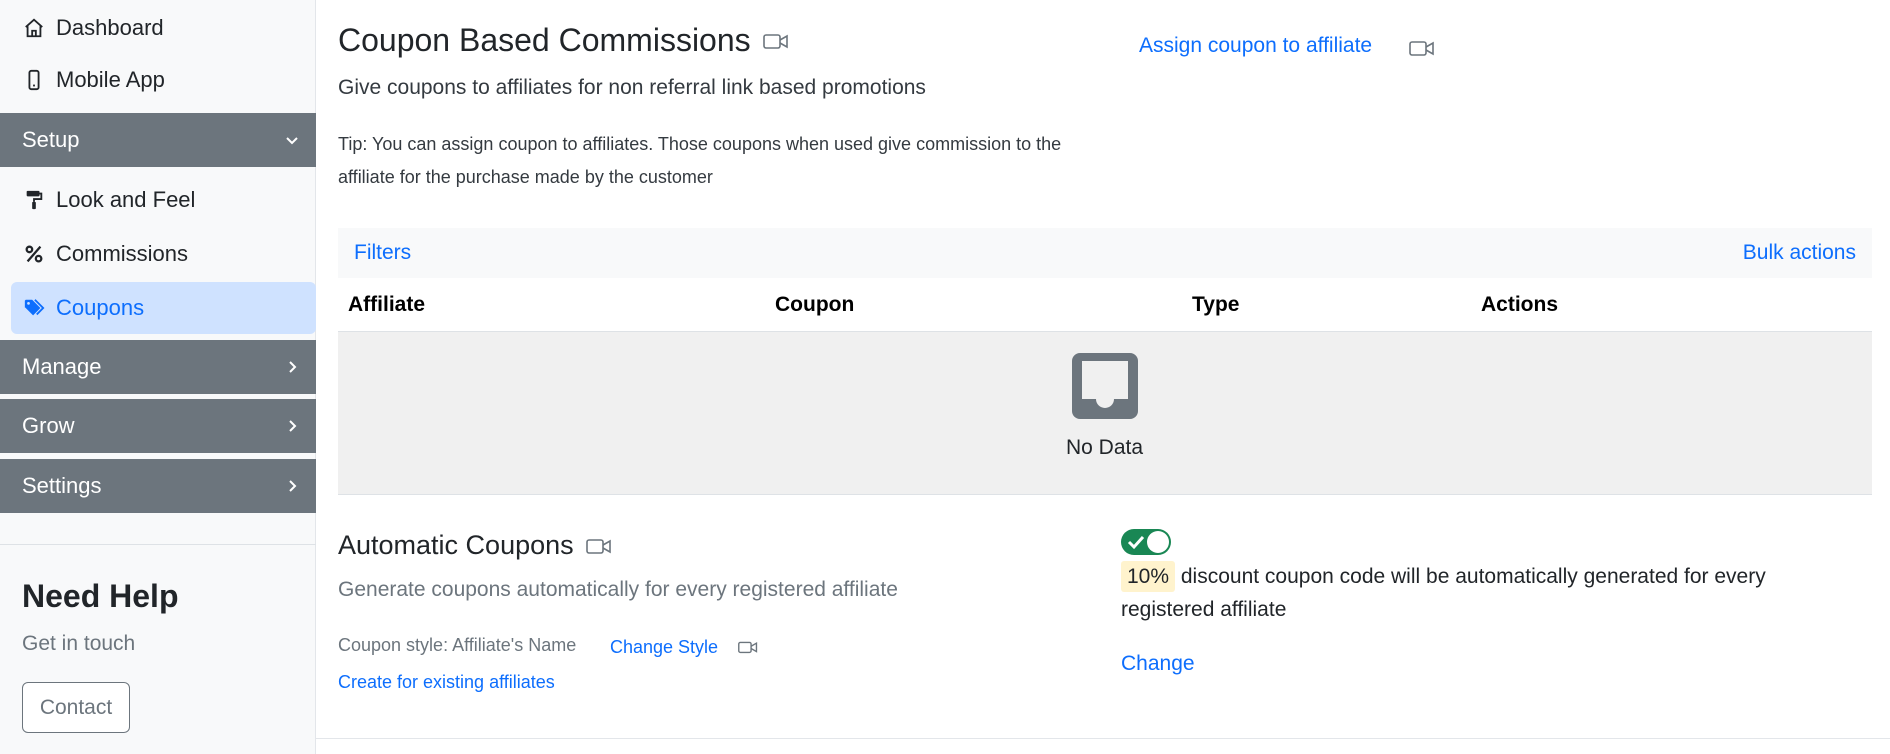  What do you see at coordinates (62, 366) in the screenshot?
I see `sidebar-section-label: Manage` at bounding box center [62, 366].